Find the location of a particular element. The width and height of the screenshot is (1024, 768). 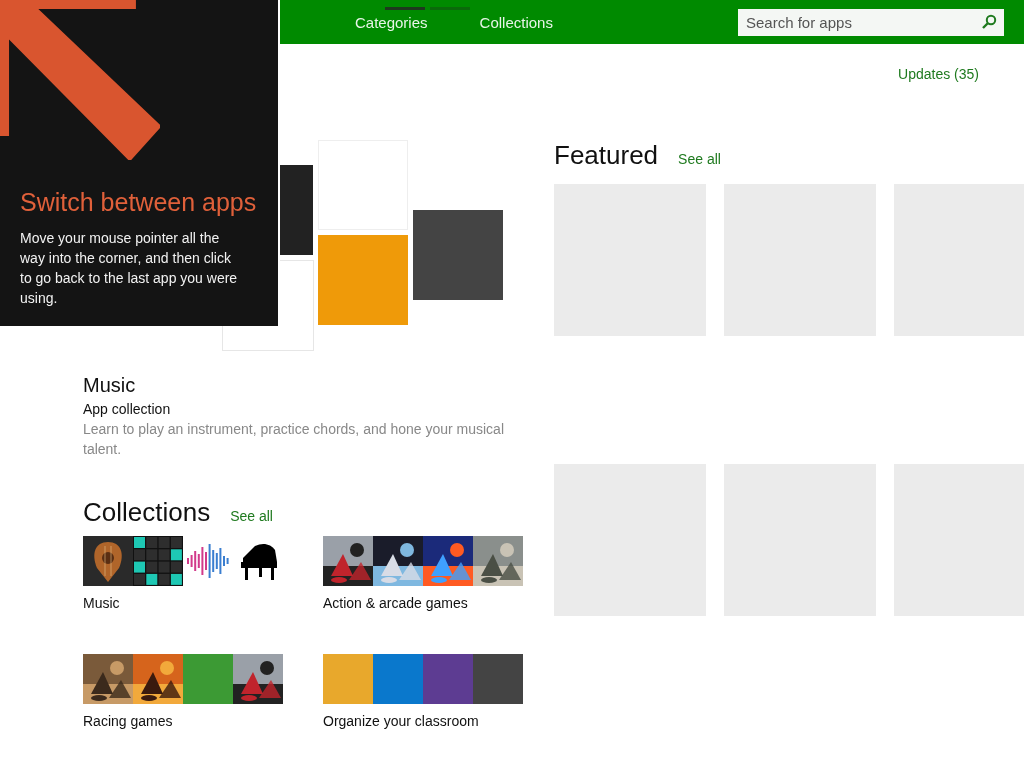

collection-subtitle: App collection is located at coordinates (127, 409).